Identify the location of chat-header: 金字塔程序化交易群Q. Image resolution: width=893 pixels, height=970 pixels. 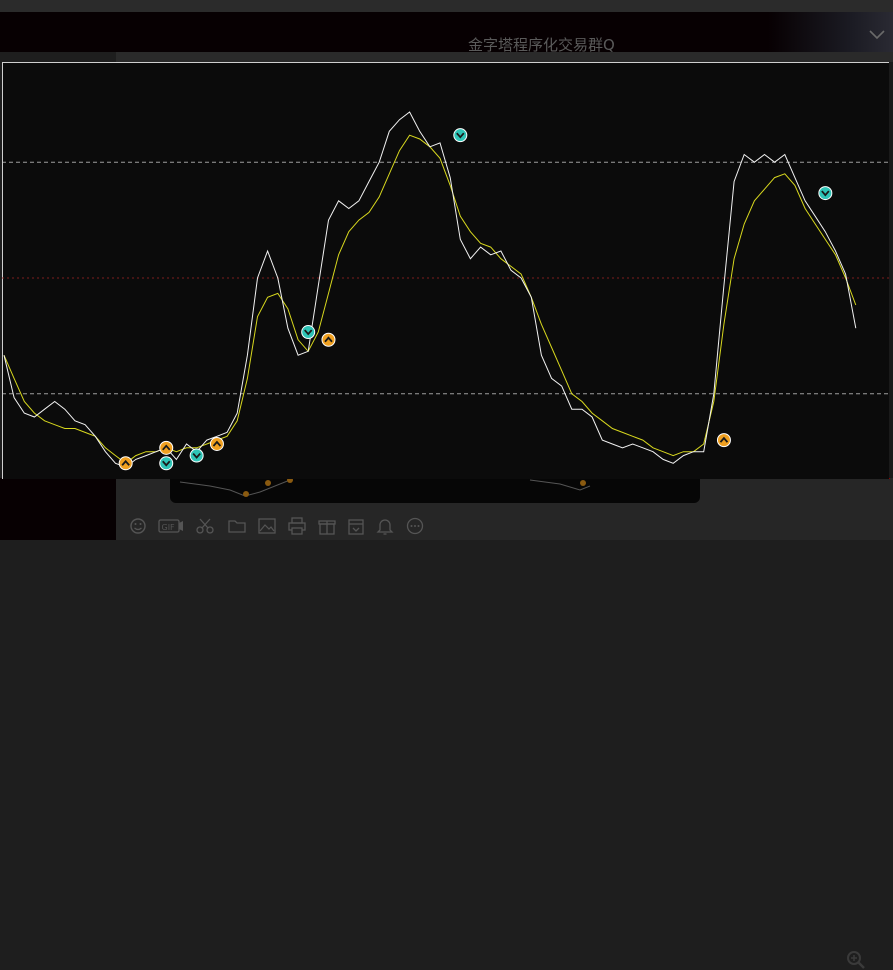
(446, 33).